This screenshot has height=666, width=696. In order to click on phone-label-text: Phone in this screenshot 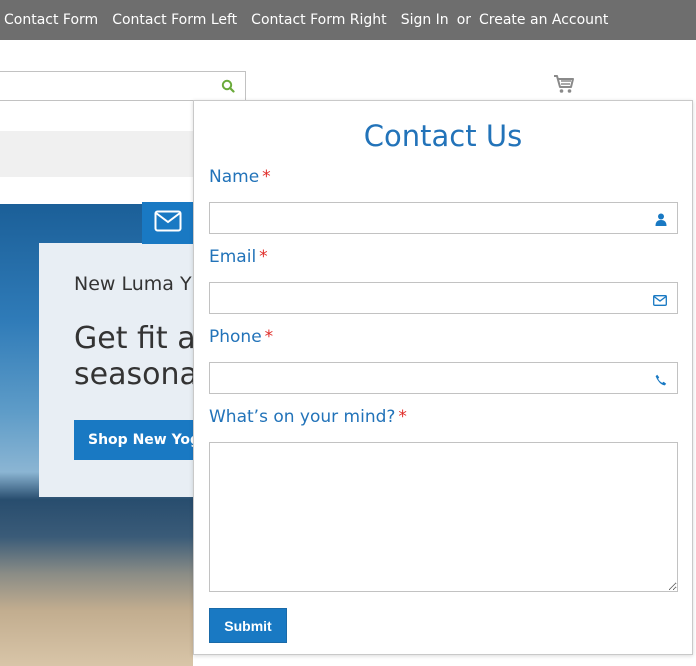, I will do `click(235, 337)`.